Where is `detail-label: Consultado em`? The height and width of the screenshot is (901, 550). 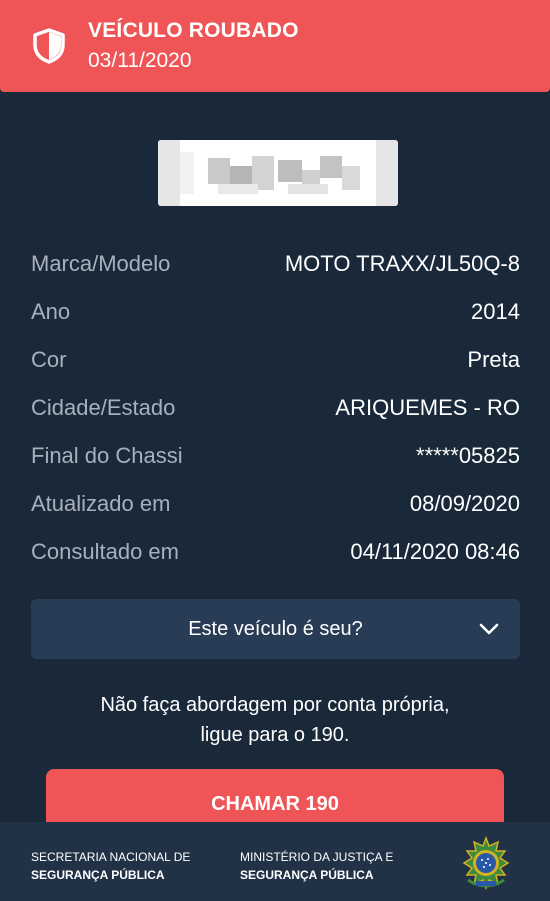
detail-label: Consultado em is located at coordinates (105, 551).